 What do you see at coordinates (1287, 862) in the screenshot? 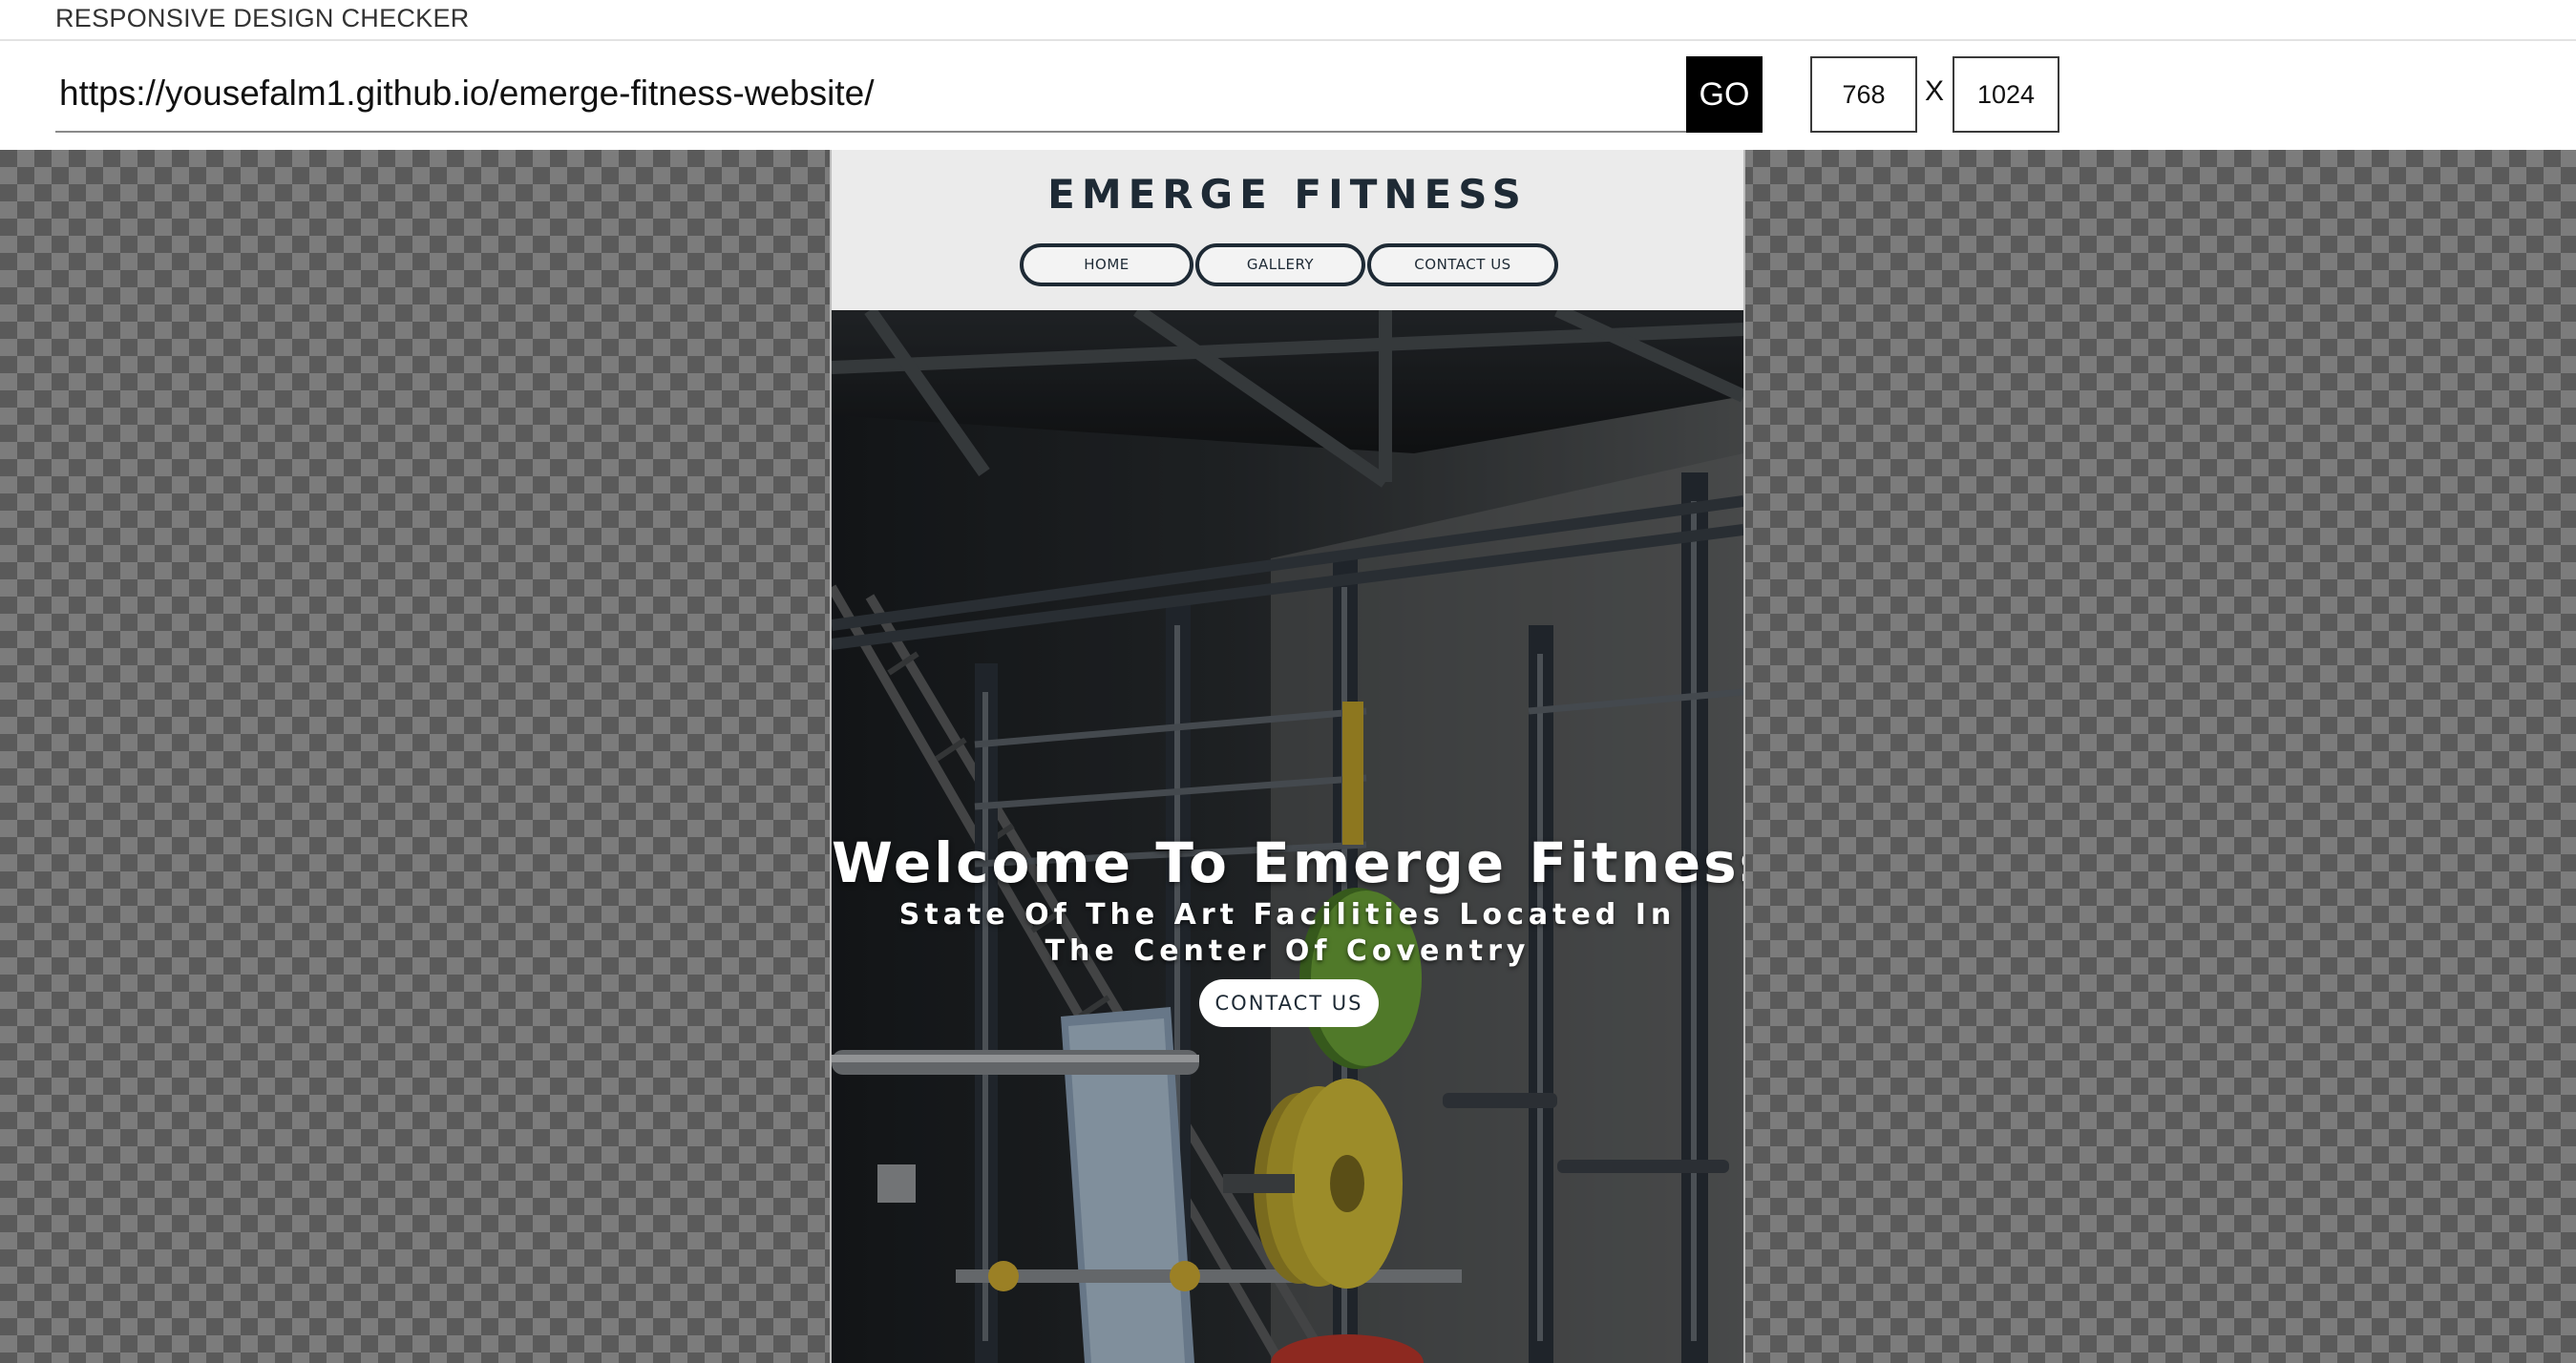
I see `hero-title: Welcome To Emerge Fitness` at bounding box center [1287, 862].